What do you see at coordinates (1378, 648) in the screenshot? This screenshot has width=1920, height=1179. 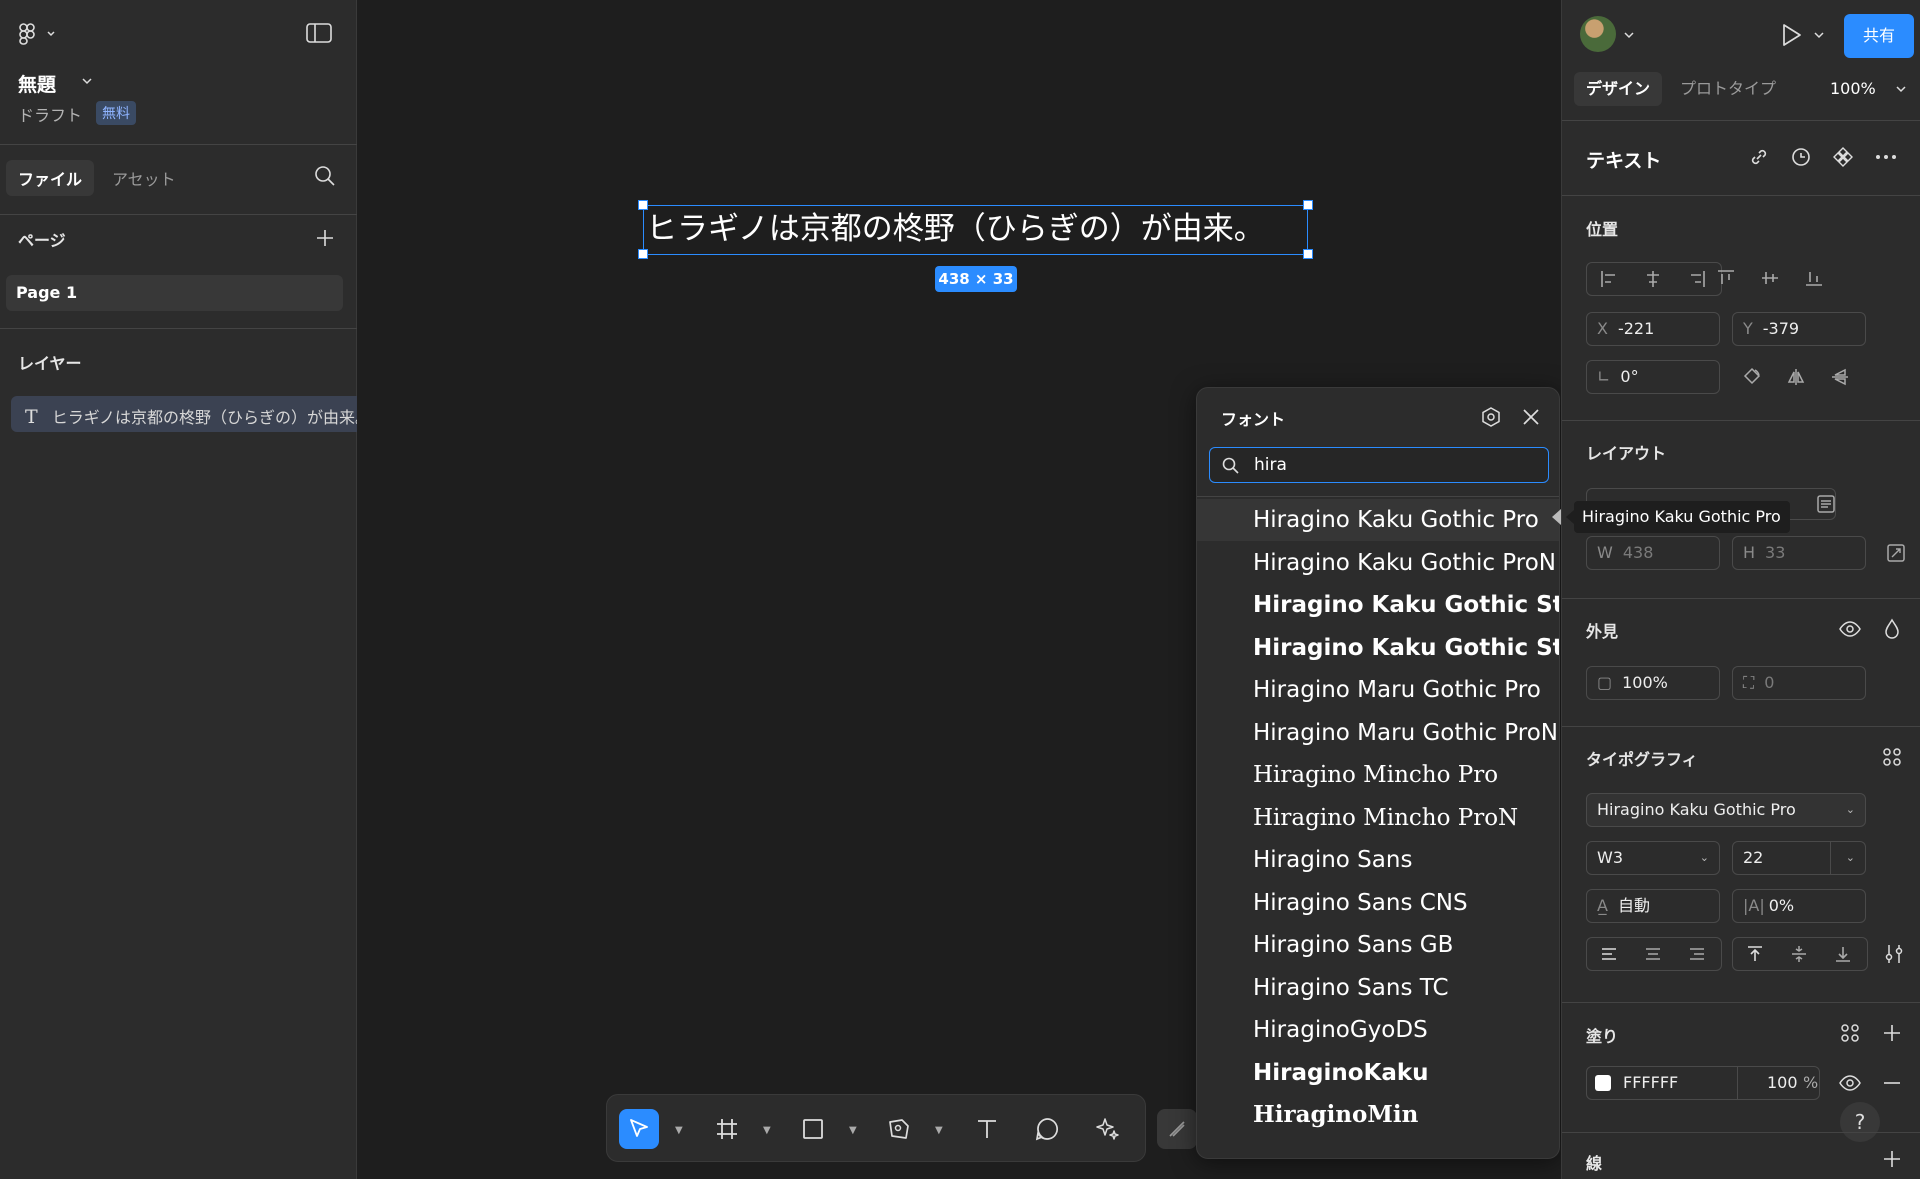 I see `font-option: Hiragino Kaku Gothic StdN` at bounding box center [1378, 648].